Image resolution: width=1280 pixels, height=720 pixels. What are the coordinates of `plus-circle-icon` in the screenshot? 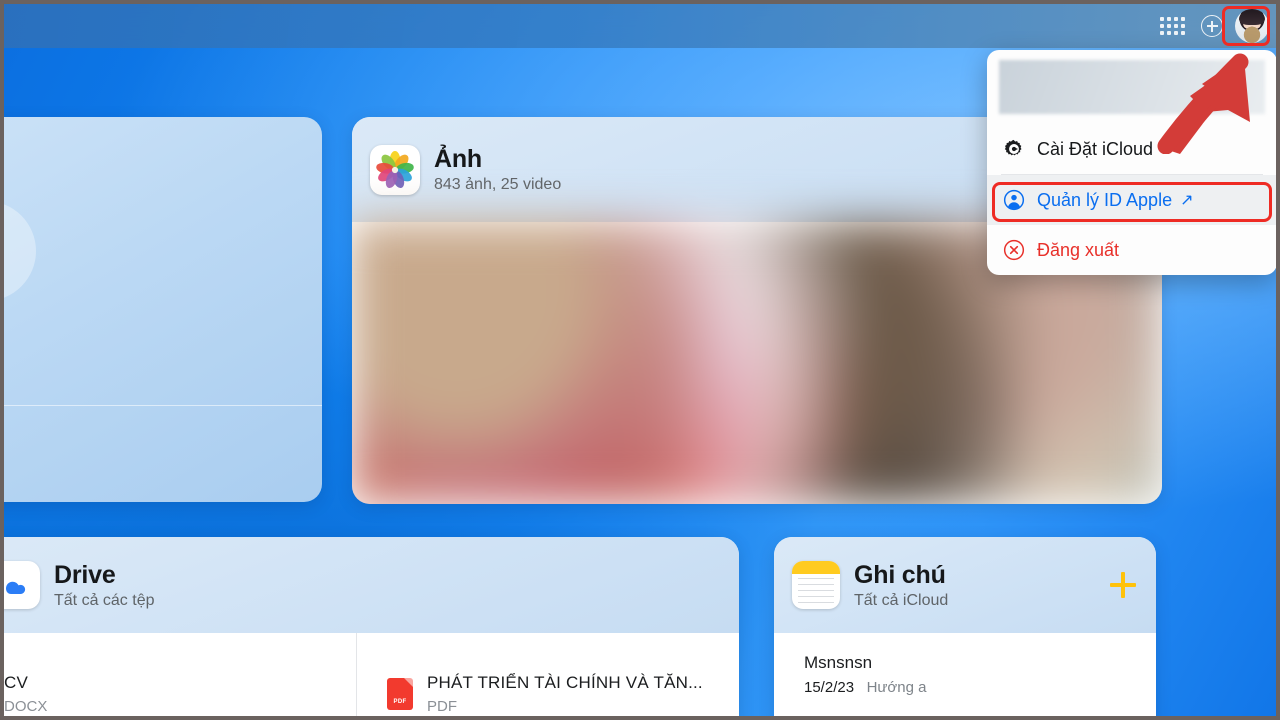 It's located at (1212, 26).